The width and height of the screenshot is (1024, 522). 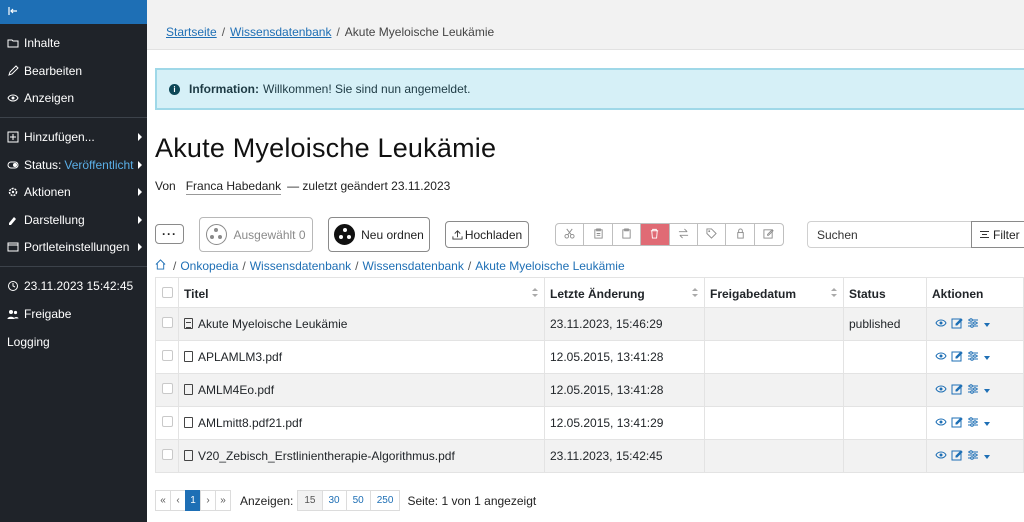 I want to click on sidebar-item-inhalte: Inhalte, so click(x=73, y=43).